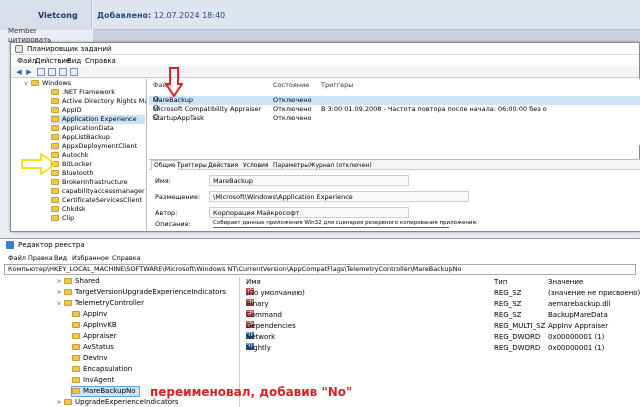 The image size is (640, 407). What do you see at coordinates (98, 101) in the screenshot?
I see `tree-item: Active Directory Rights Mana` at bounding box center [98, 101].